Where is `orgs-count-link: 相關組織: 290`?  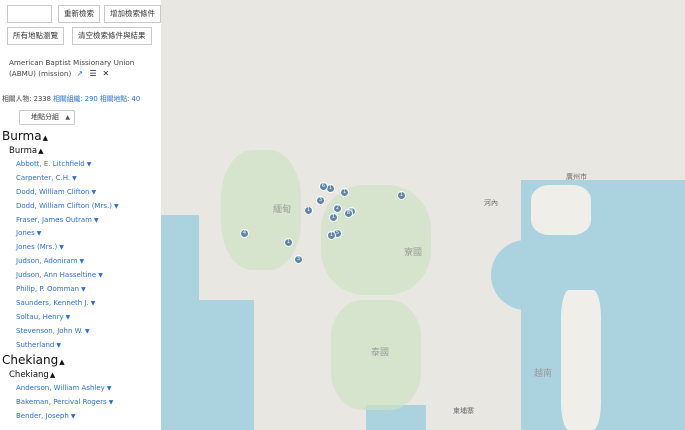 orgs-count-link: 相關組織: 290 is located at coordinates (75, 99).